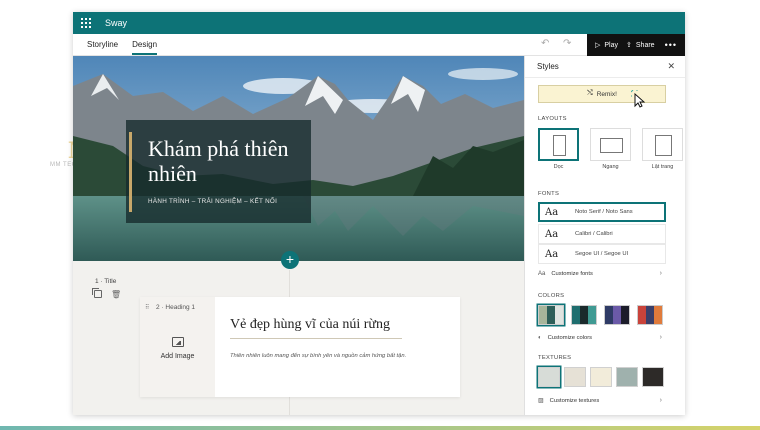 The width and height of the screenshot is (760, 430). Describe the element at coordinates (551, 296) in the screenshot. I see `colors-heading: COLORS` at that location.